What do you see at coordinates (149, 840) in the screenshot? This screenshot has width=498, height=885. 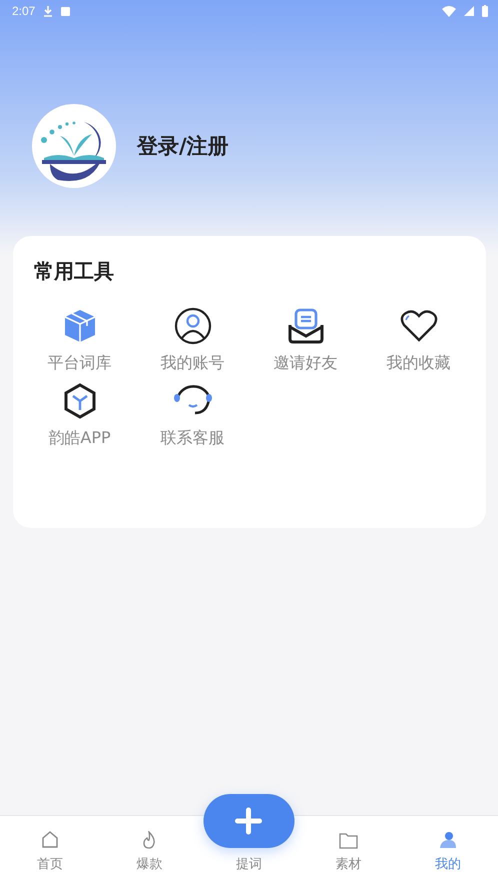 I see `flame-icon` at bounding box center [149, 840].